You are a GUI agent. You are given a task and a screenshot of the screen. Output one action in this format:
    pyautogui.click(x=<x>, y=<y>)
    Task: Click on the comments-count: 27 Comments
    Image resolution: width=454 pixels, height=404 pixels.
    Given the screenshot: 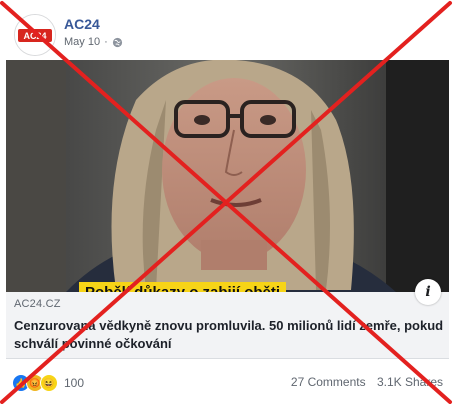 What is the action you would take?
    pyautogui.click(x=328, y=382)
    